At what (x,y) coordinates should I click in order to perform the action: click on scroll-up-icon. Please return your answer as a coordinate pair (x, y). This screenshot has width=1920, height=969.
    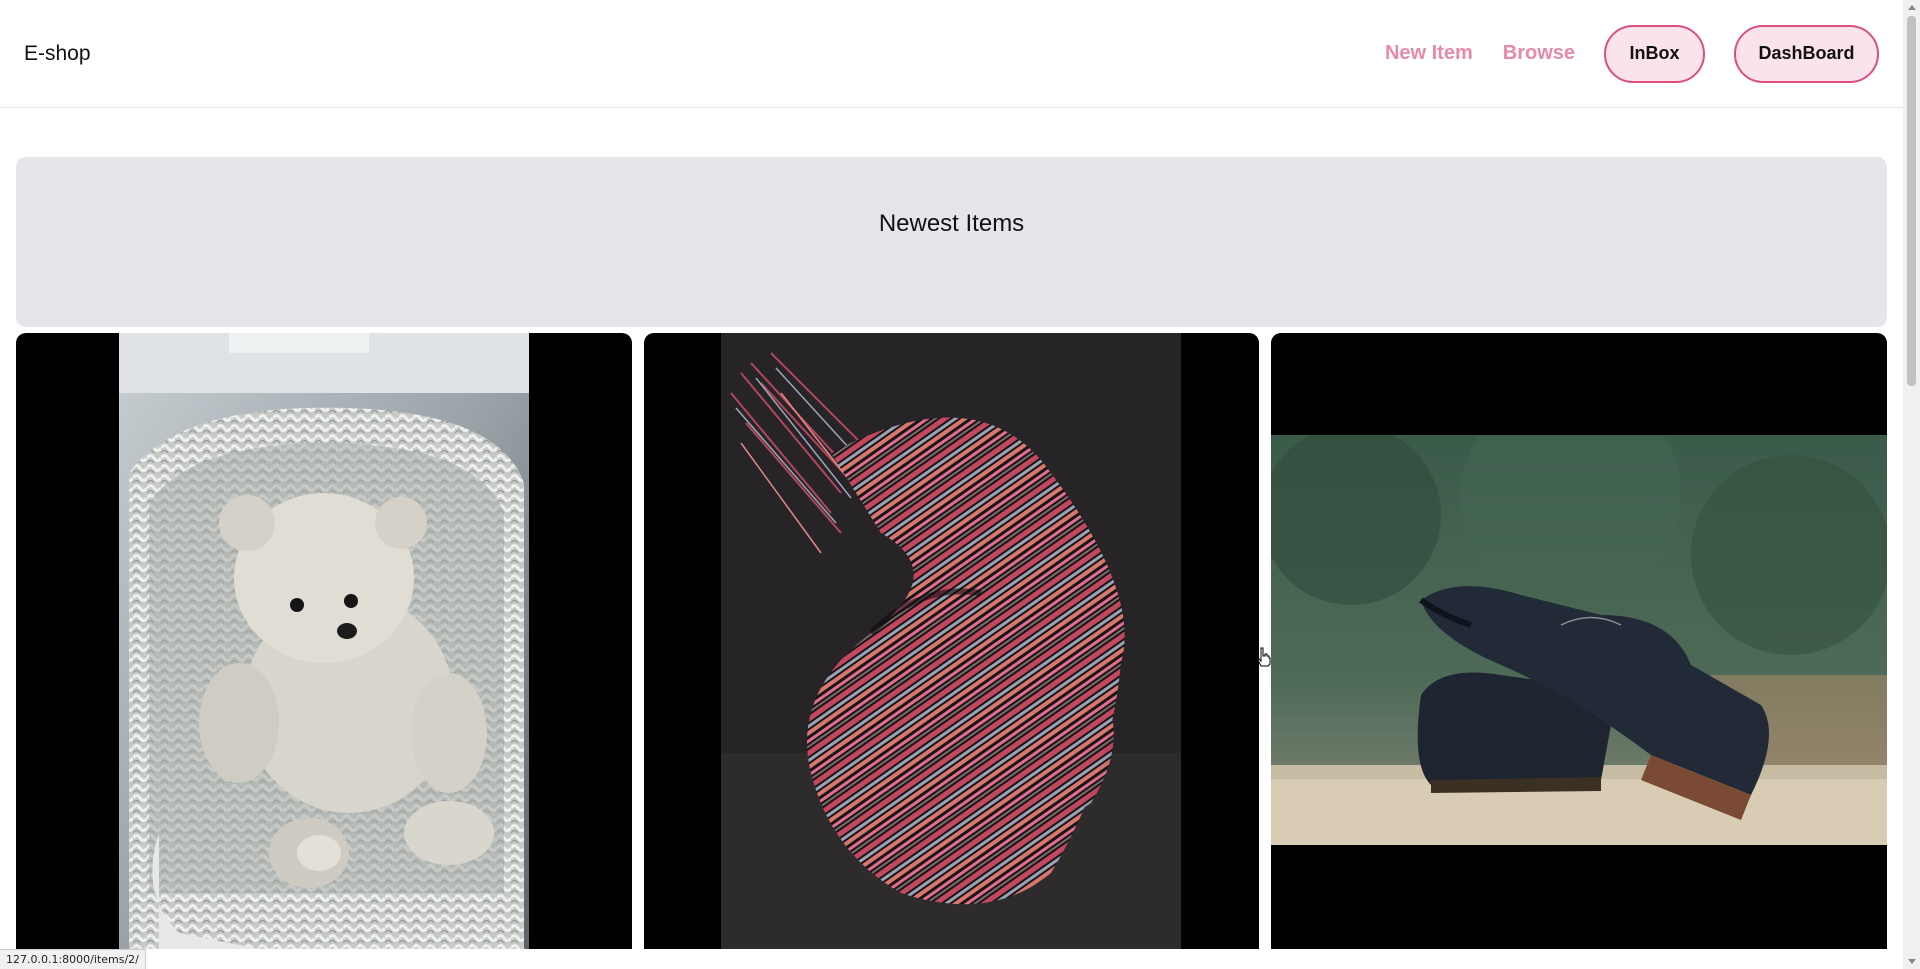
    Looking at the image, I should click on (1912, 7).